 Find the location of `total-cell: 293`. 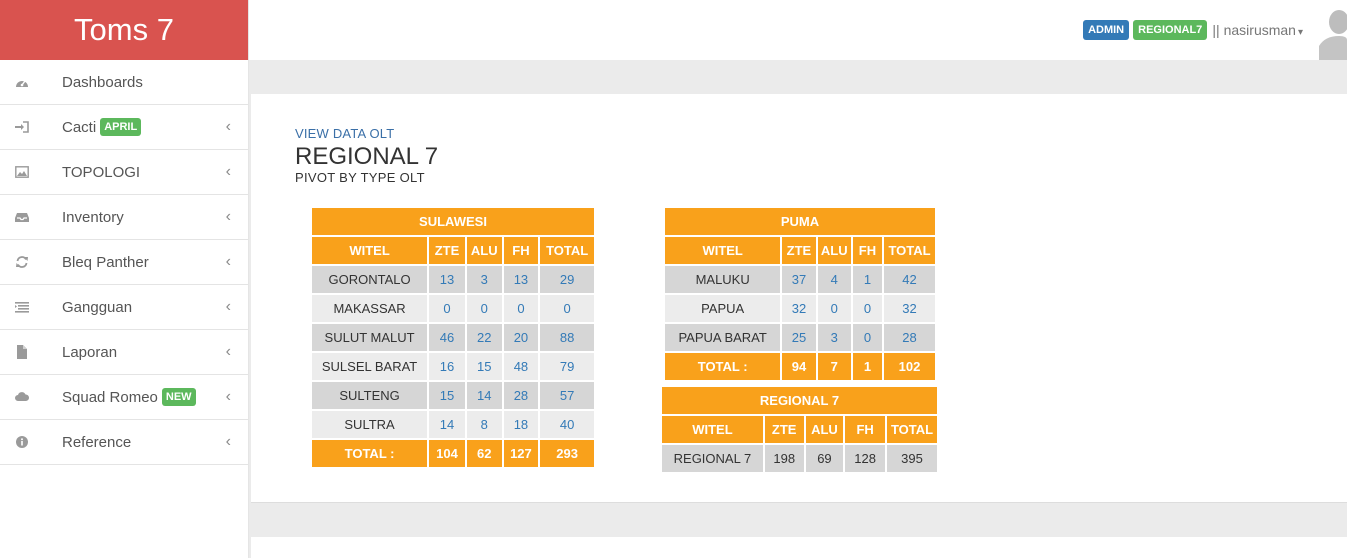

total-cell: 293 is located at coordinates (567, 453).